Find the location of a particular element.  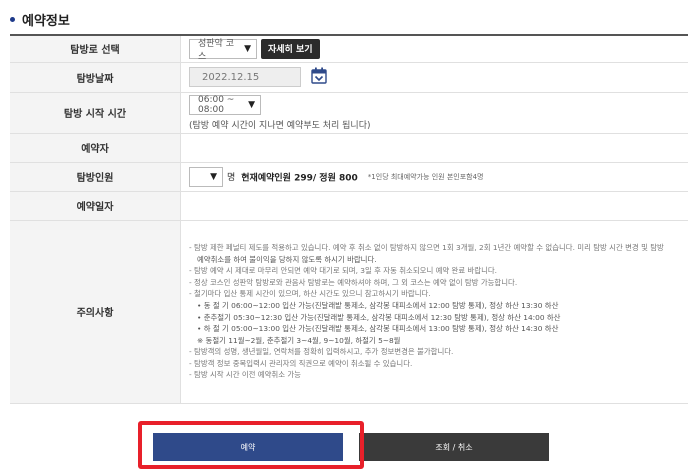

course-select: 성판악 코스 ▼ is located at coordinates (223, 50).